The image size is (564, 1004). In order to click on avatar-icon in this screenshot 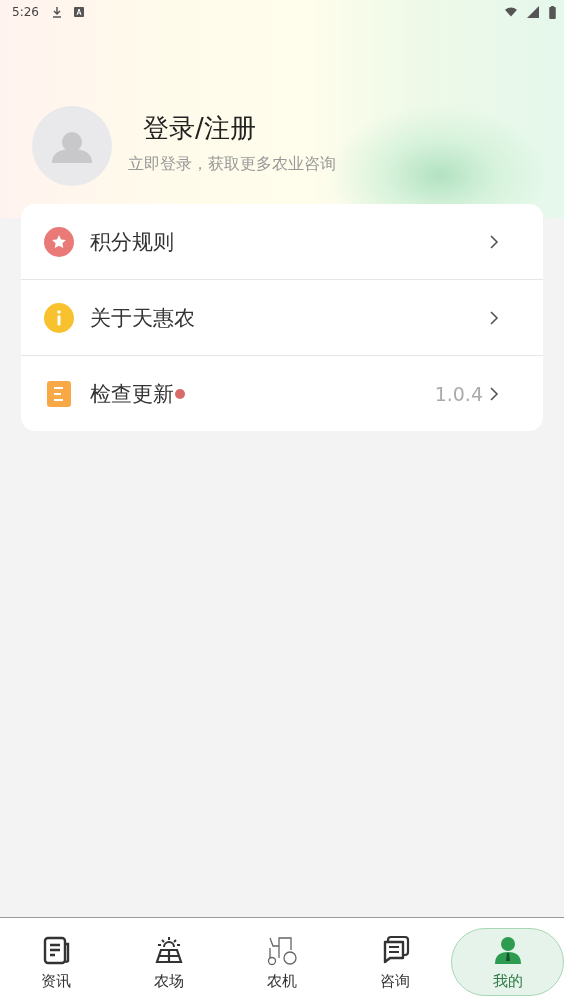, I will do `click(72, 146)`.